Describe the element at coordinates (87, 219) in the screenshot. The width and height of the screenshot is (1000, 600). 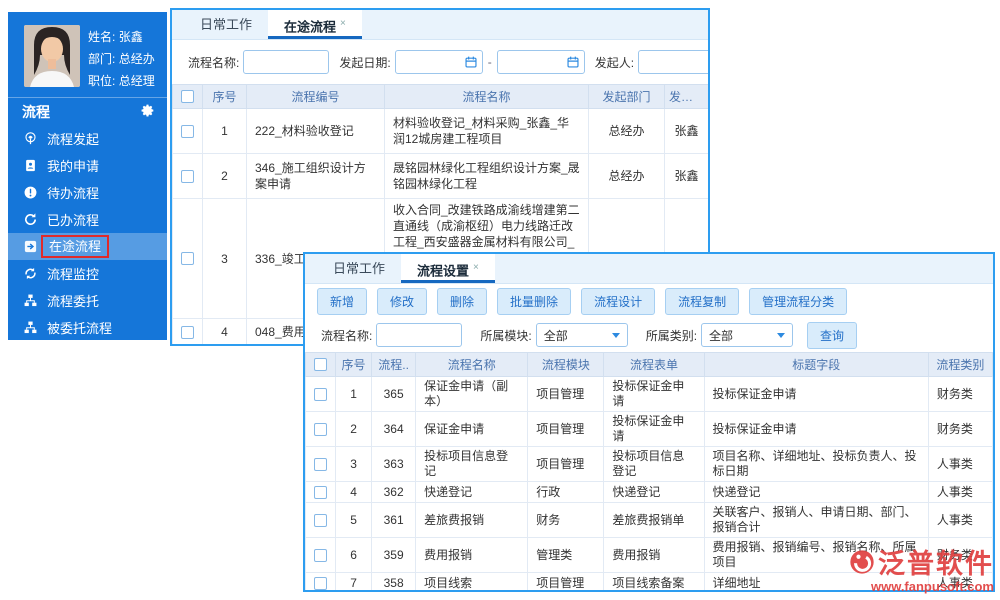
I see `sidebar-item-done-processes: 已办流程` at that location.